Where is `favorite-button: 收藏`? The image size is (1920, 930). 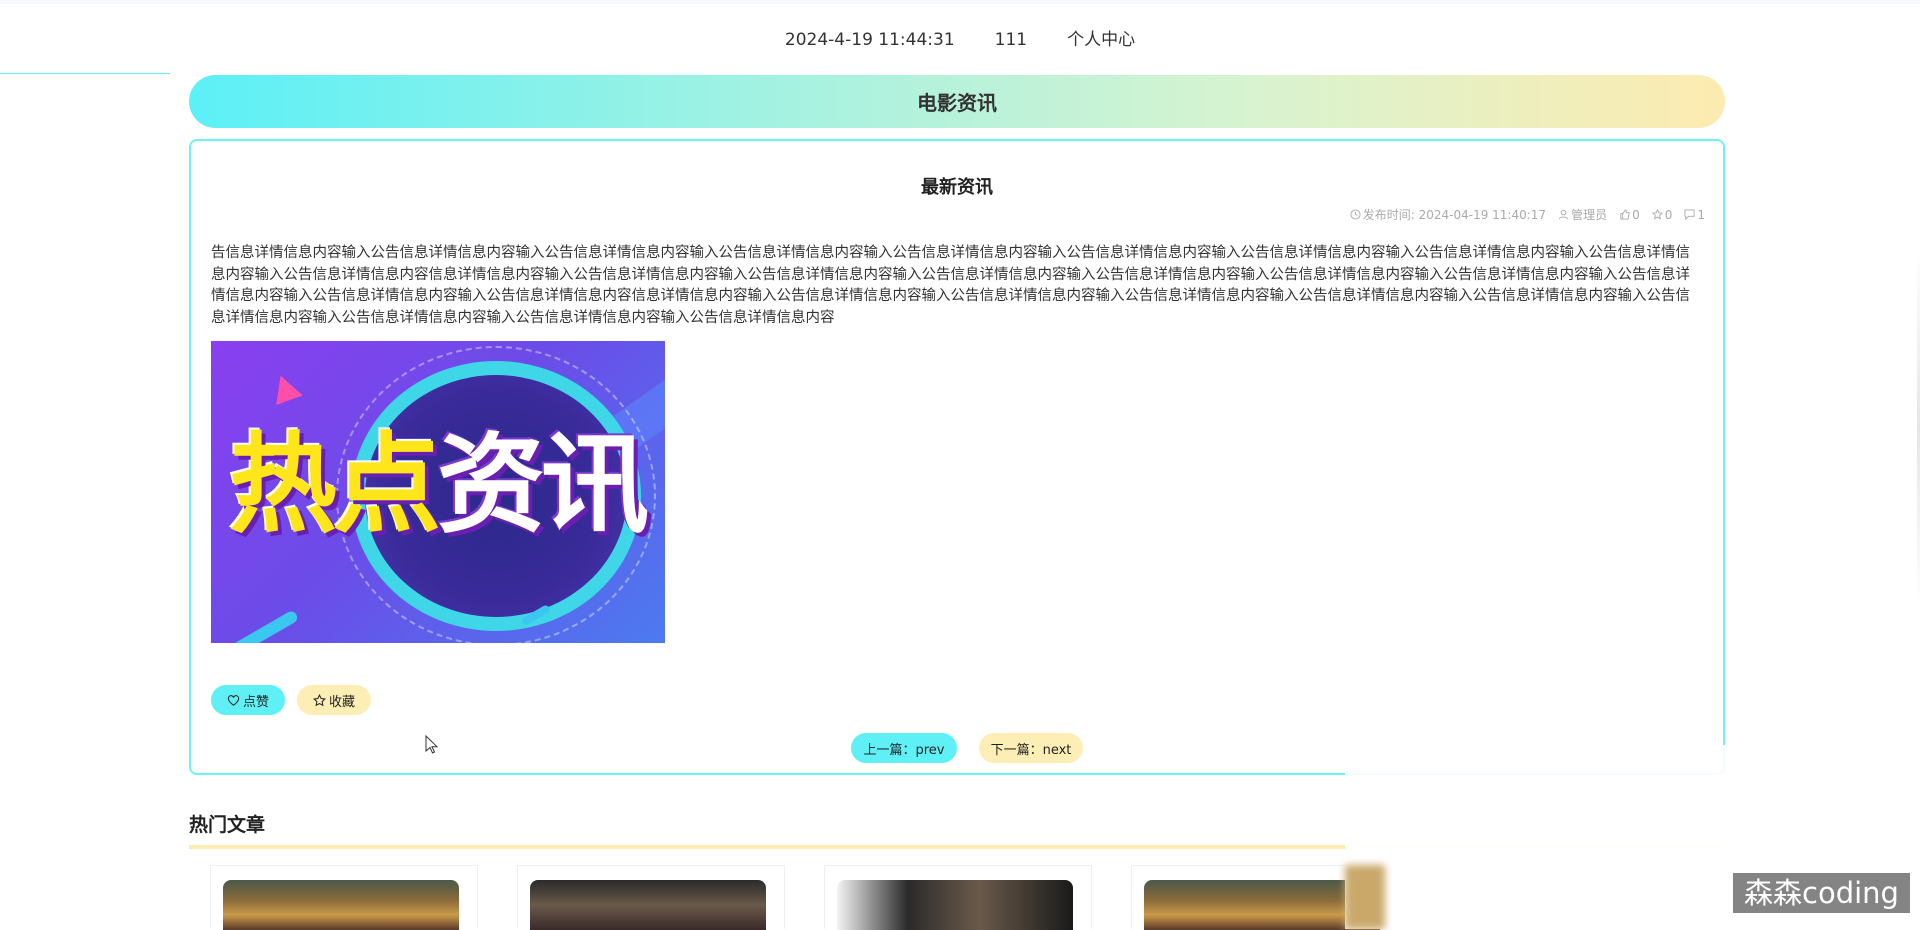
favorite-button: 收藏 is located at coordinates (334, 700).